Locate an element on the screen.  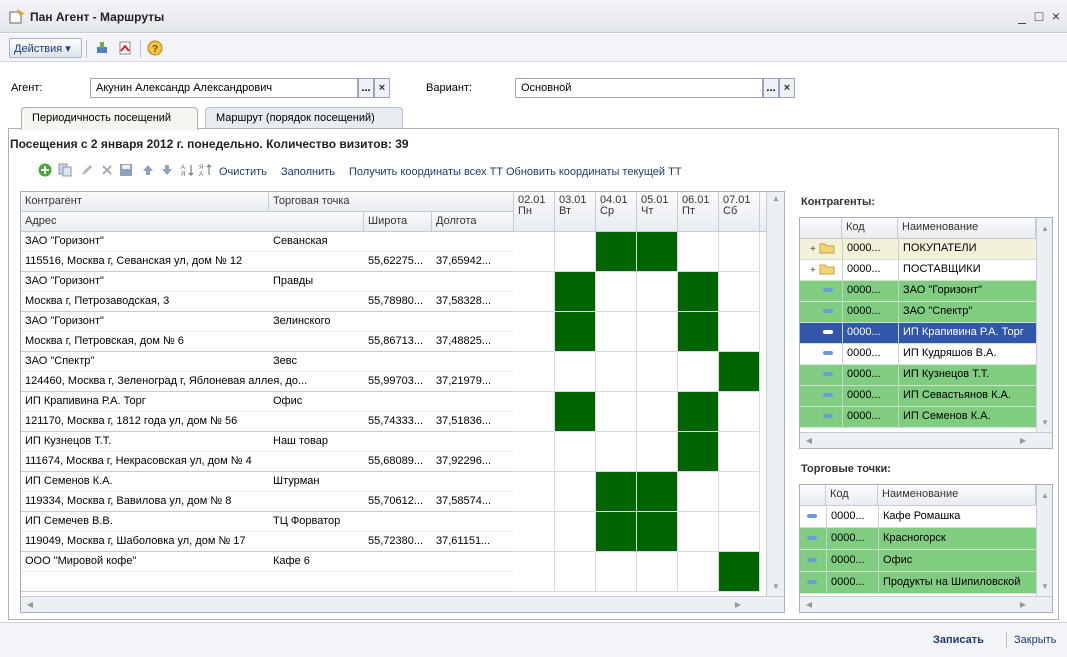
counterparty-cell: ИП Семенов К.А. is located at coordinates (145, 482).